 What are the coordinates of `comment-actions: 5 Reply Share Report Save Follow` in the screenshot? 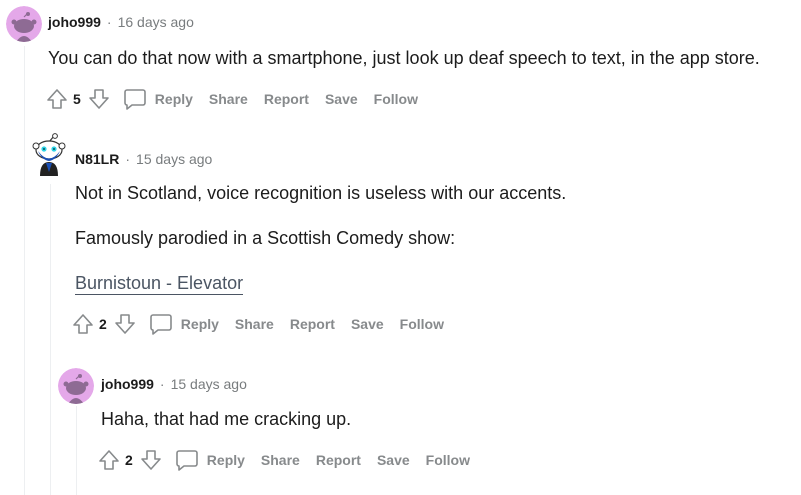 It's located at (231, 99).